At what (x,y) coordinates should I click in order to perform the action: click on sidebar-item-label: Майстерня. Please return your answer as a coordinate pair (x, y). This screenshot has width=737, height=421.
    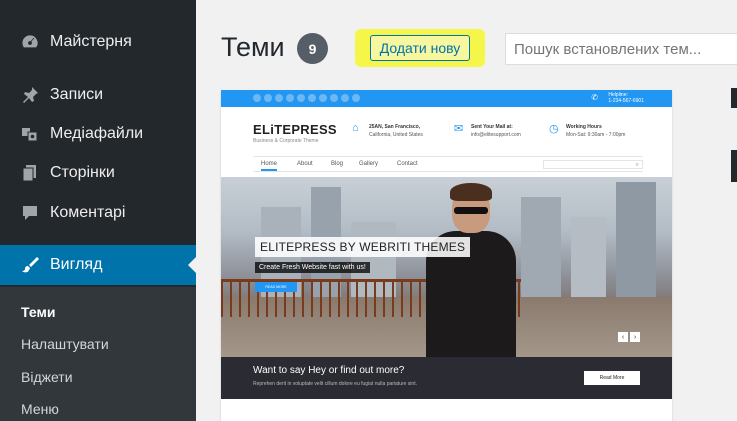
    Looking at the image, I should click on (91, 41).